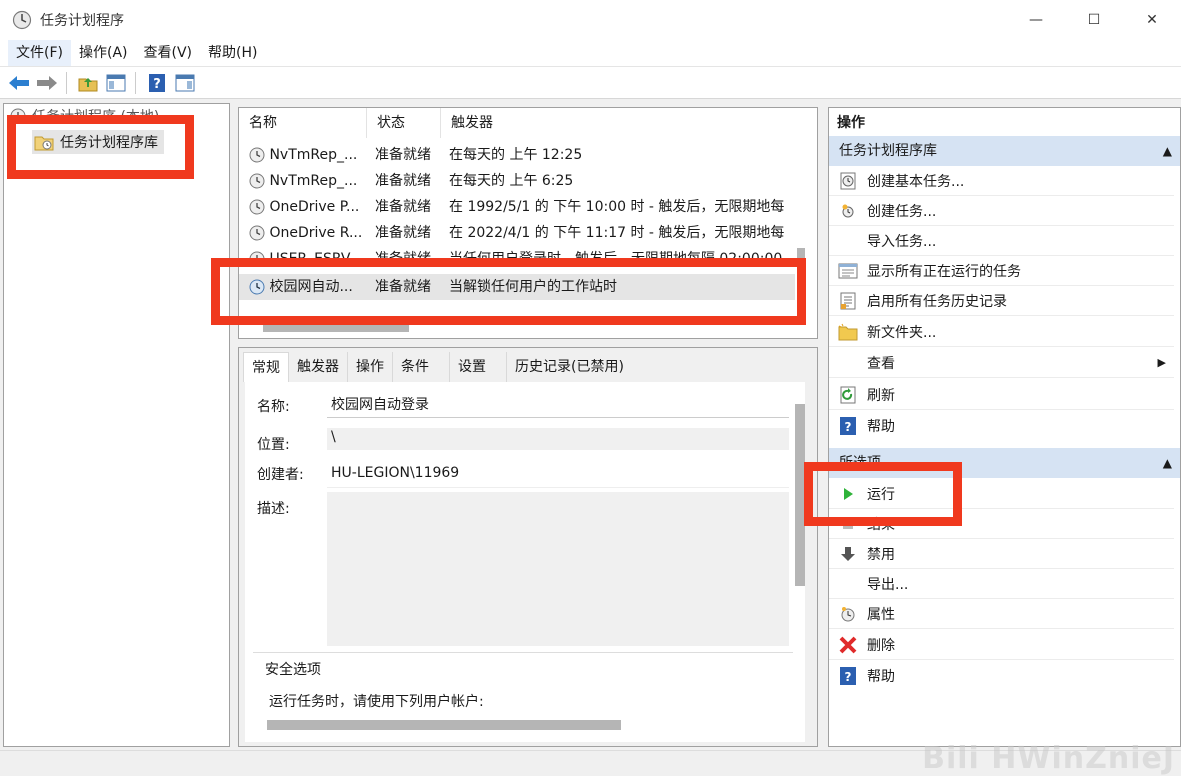 This screenshot has width=1181, height=776. Describe the element at coordinates (109, 143) in the screenshot. I see `tree-library-label: 任务计划程序库` at that location.